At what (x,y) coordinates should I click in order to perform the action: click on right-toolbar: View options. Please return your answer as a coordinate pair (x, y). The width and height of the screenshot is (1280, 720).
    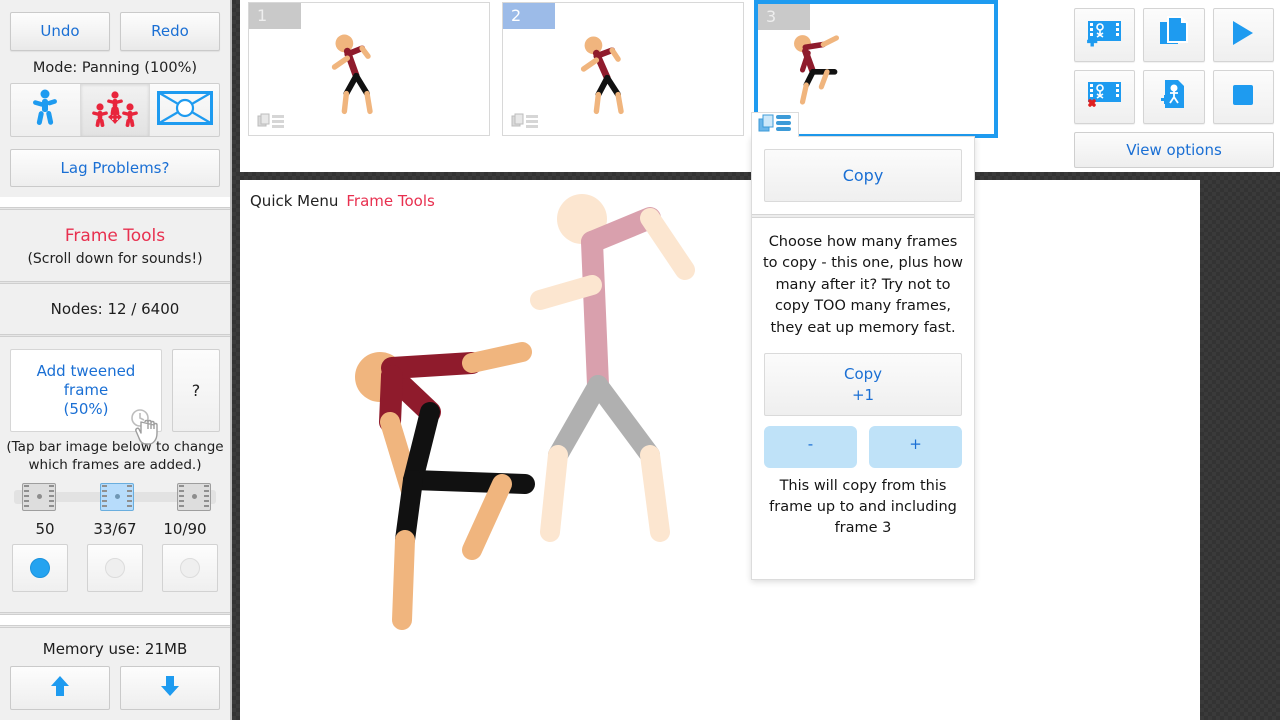
    Looking at the image, I should click on (1174, 86).